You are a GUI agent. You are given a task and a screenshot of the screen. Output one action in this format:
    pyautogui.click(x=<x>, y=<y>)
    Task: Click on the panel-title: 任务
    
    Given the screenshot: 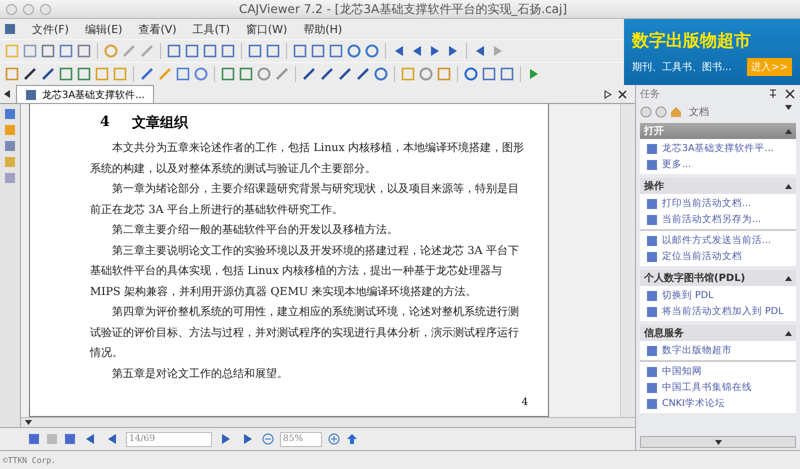 What is the action you would take?
    pyautogui.click(x=650, y=94)
    